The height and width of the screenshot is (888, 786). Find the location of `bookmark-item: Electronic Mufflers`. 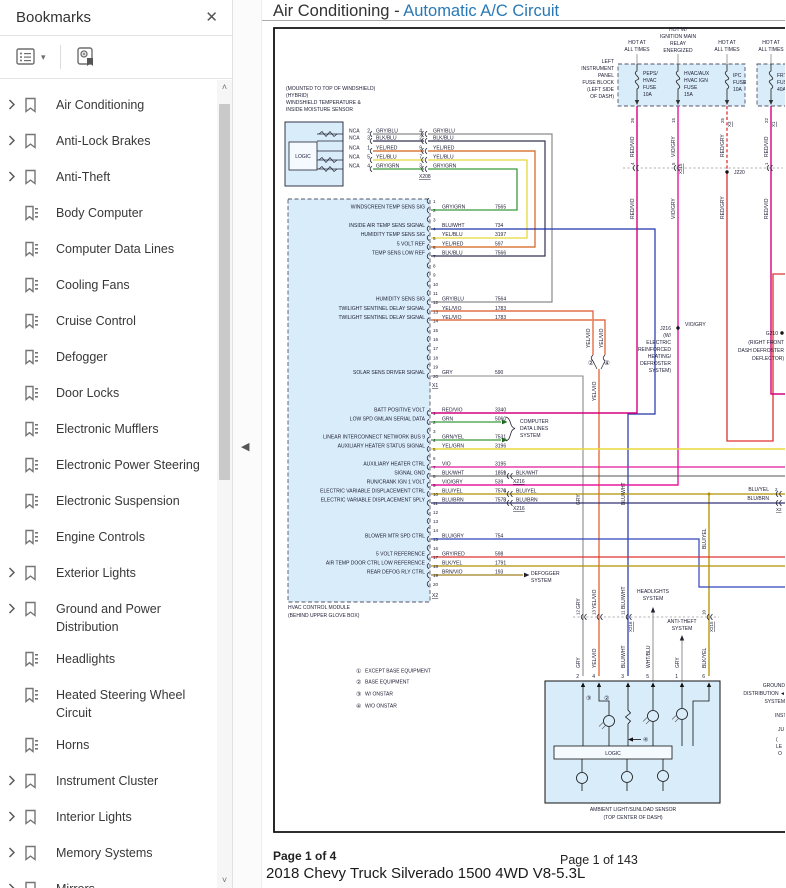

bookmark-item: Electronic Mufflers is located at coordinates (108, 431).